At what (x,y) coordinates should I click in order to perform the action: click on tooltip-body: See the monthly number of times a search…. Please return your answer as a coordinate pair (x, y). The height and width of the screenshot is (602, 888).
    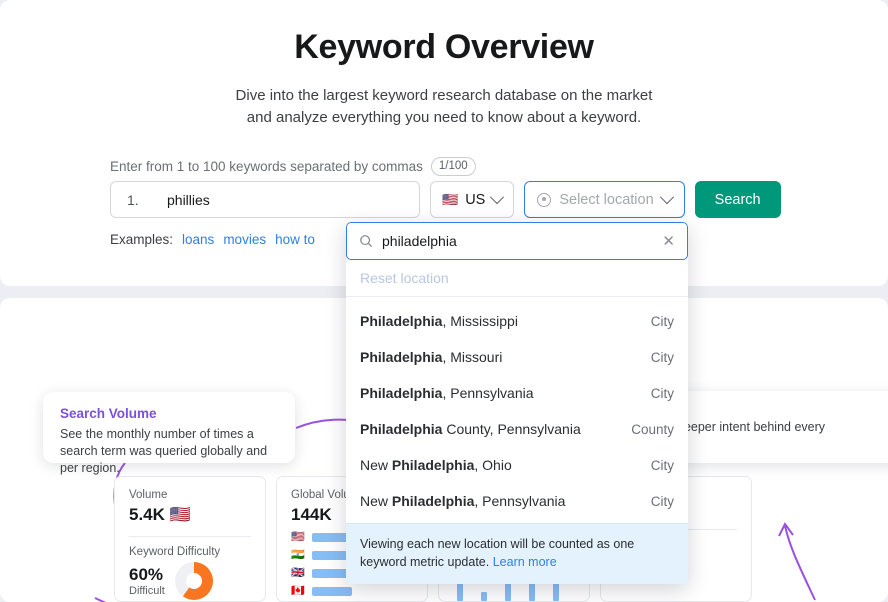
    Looking at the image, I should click on (164, 451).